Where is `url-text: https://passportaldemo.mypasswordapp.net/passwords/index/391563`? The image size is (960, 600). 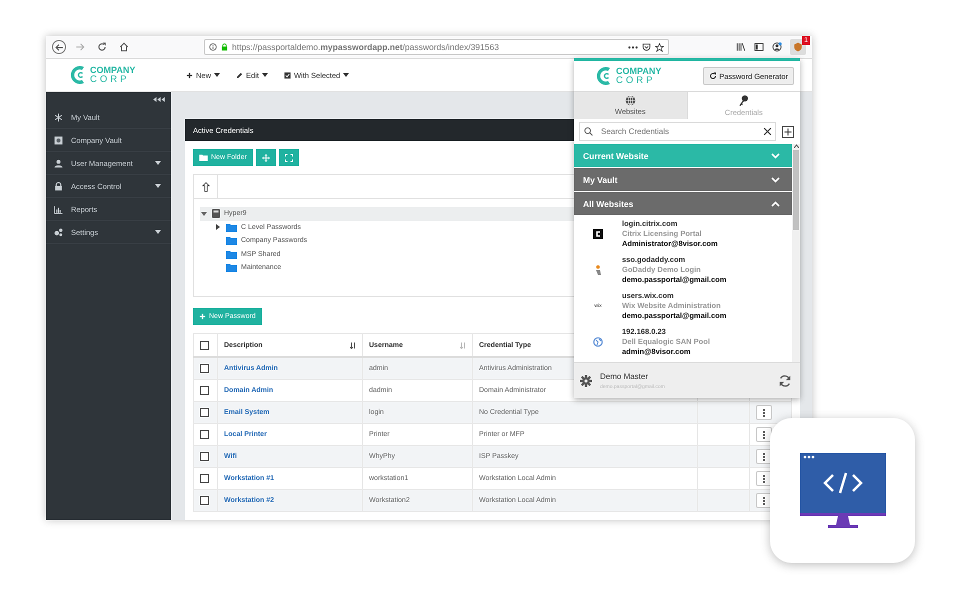 url-text: https://passportaldemo.mypasswordapp.net/passwords/index/391563 is located at coordinates (366, 47).